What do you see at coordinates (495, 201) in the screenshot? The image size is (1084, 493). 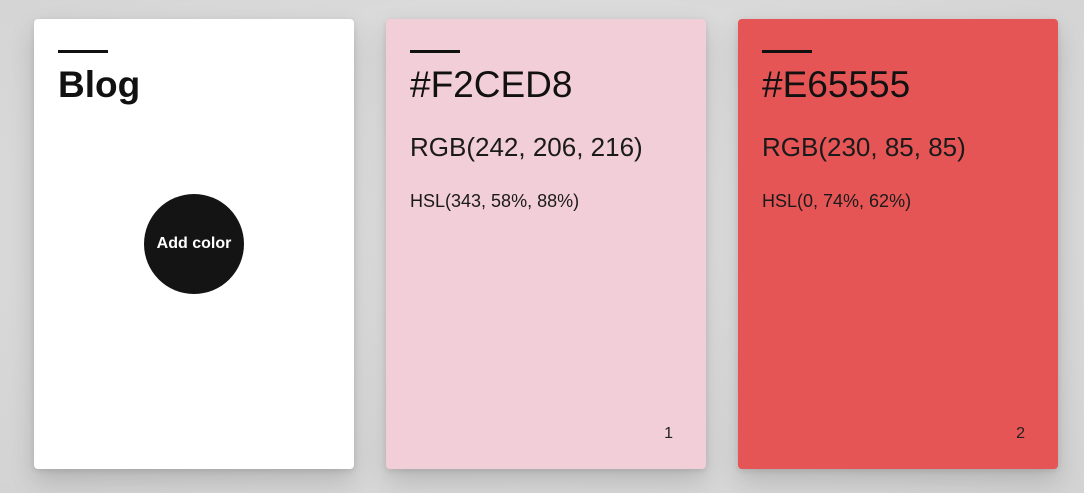 I see `color-hsl: HSL(343, 58%, 88%)` at bounding box center [495, 201].